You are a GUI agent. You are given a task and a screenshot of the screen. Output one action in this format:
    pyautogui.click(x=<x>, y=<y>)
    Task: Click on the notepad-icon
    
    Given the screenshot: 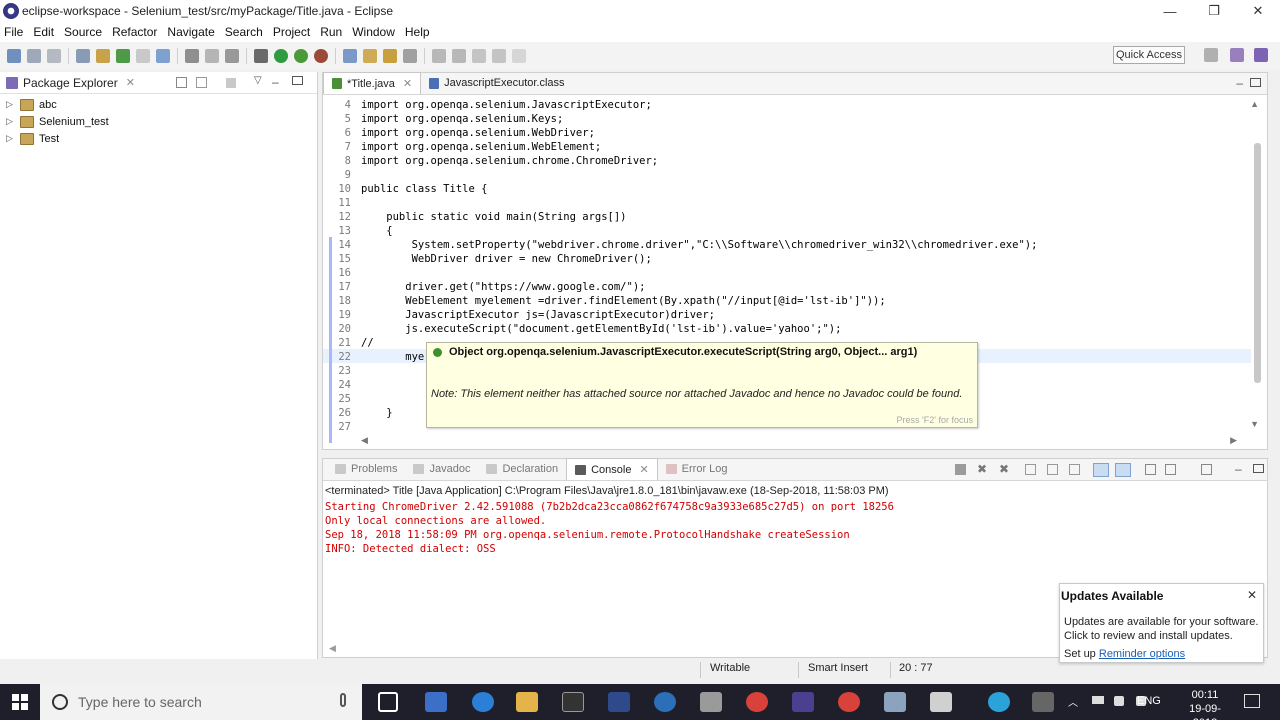 What is the action you would take?
    pyautogui.click(x=941, y=702)
    